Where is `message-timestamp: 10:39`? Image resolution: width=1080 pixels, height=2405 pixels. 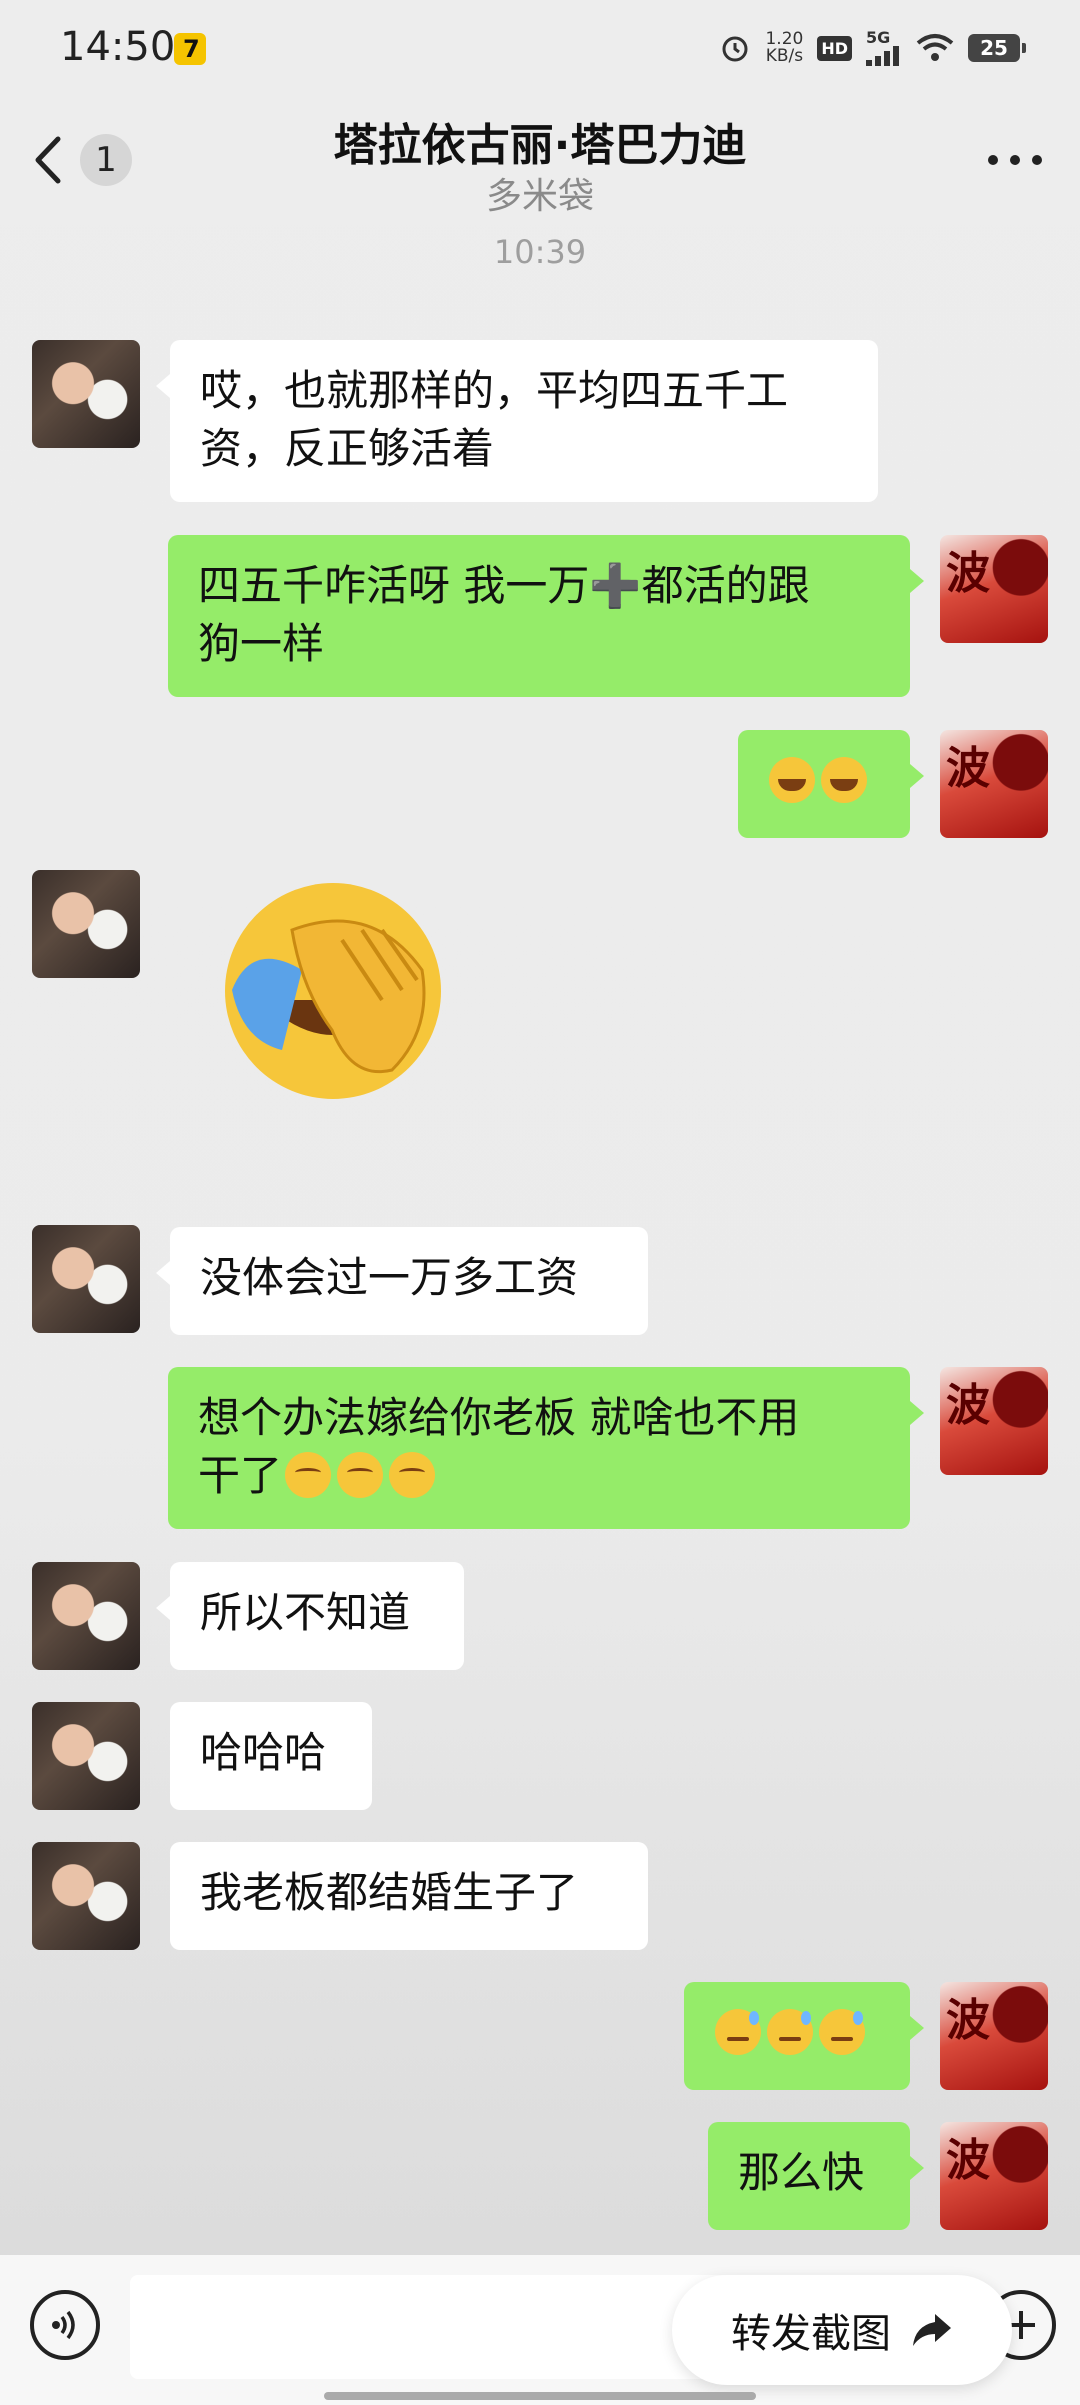
message-timestamp: 10:39 is located at coordinates (540, 252).